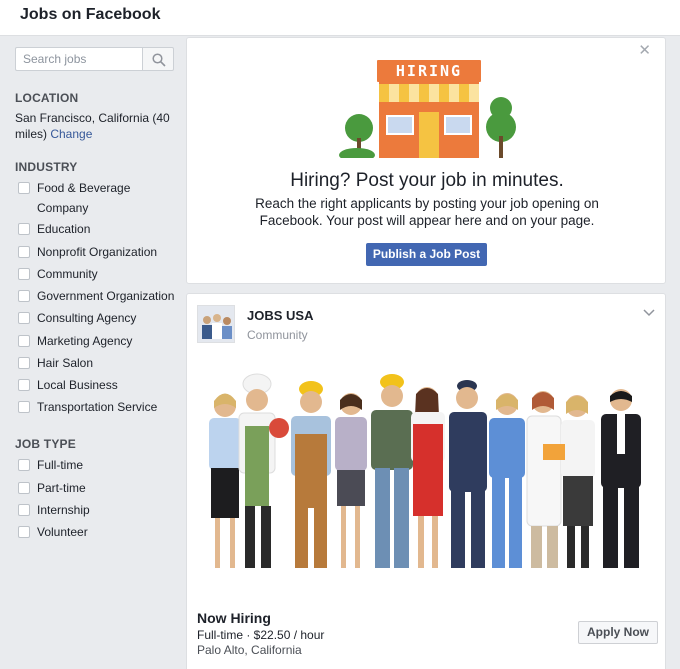 The width and height of the screenshot is (680, 669). Describe the element at coordinates (65, 363) in the screenshot. I see `checkbox-label: Hair Salon` at that location.